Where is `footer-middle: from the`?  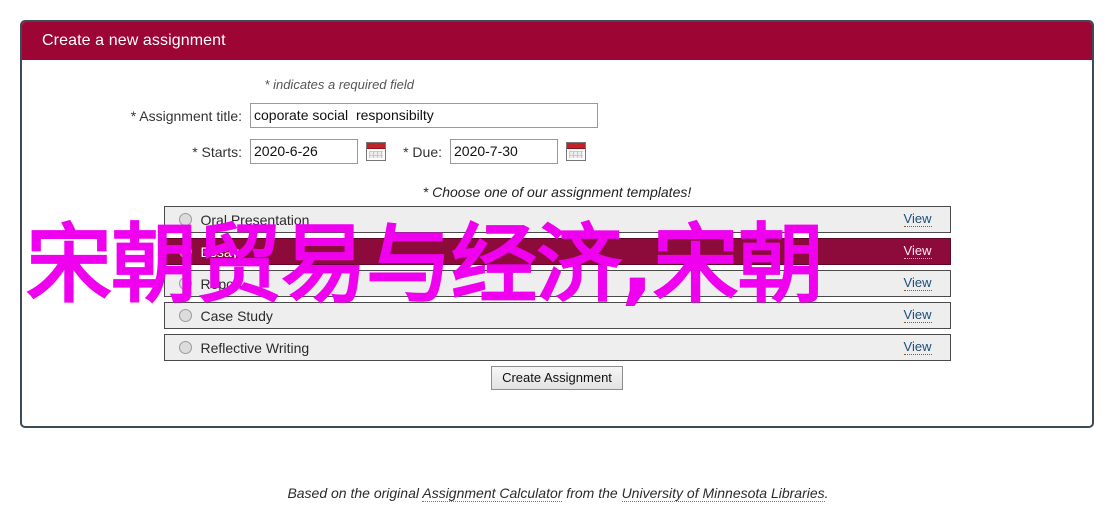 footer-middle: from the is located at coordinates (592, 493).